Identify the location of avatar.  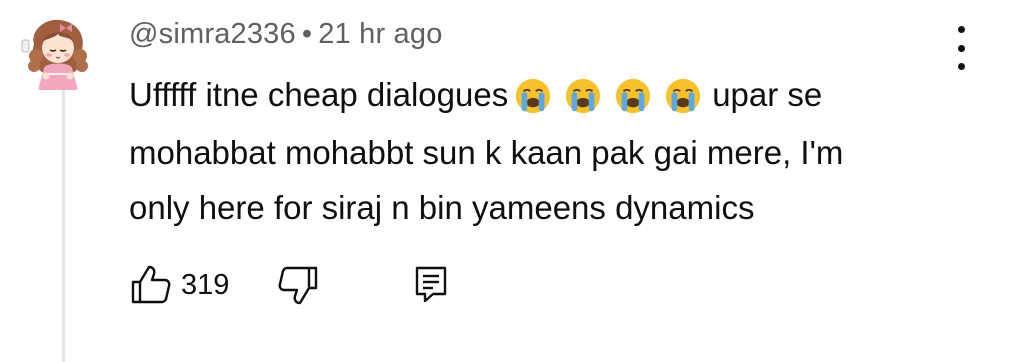
(58, 52).